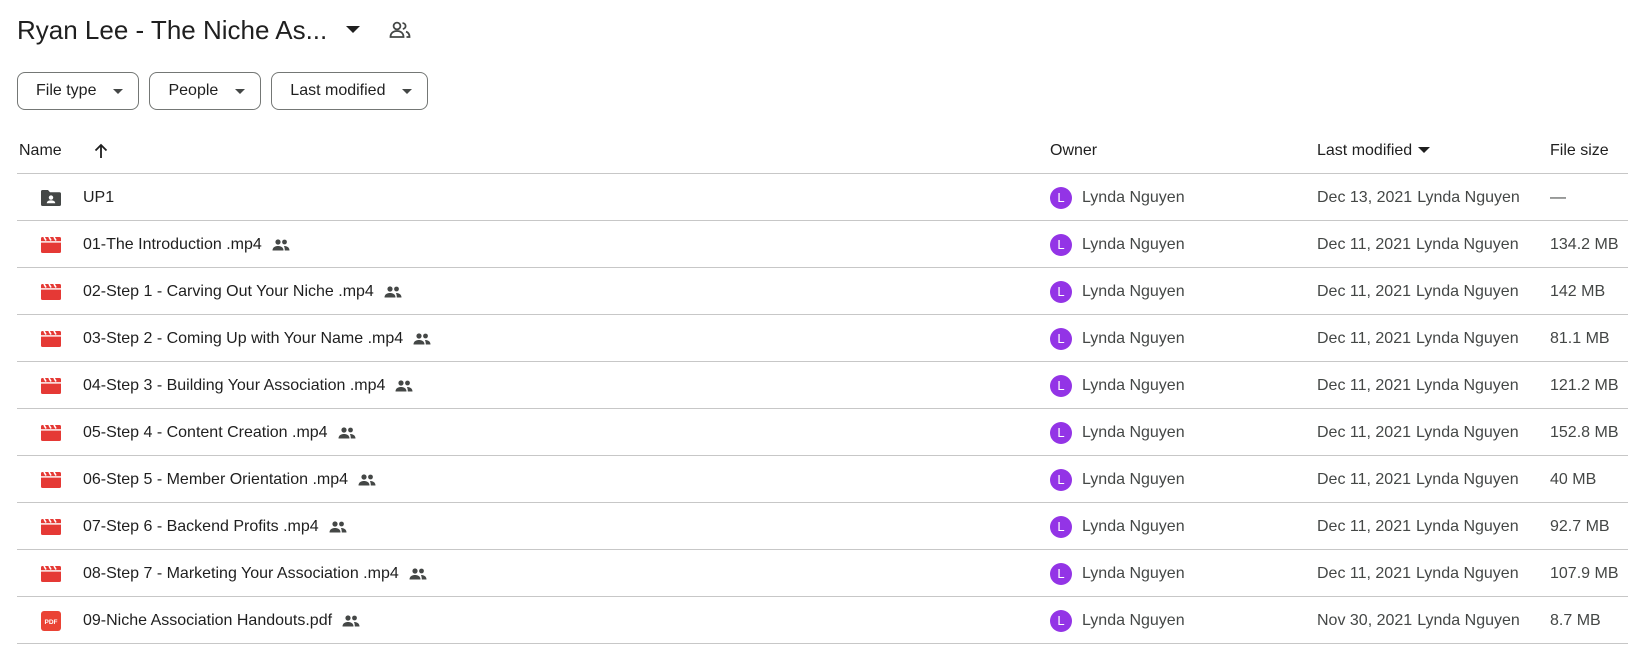  I want to click on file-name-cell: 06-Step 5 - Member Orientation .mp4, so click(229, 479).